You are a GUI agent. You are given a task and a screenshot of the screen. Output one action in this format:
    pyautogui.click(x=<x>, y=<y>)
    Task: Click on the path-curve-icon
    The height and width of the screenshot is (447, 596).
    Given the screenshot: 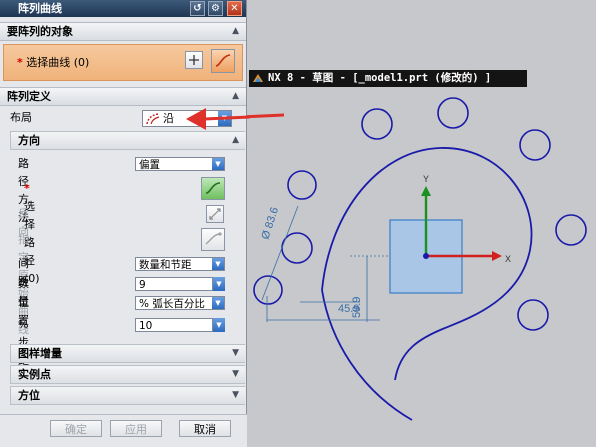 What is the action you would take?
    pyautogui.click(x=213, y=188)
    